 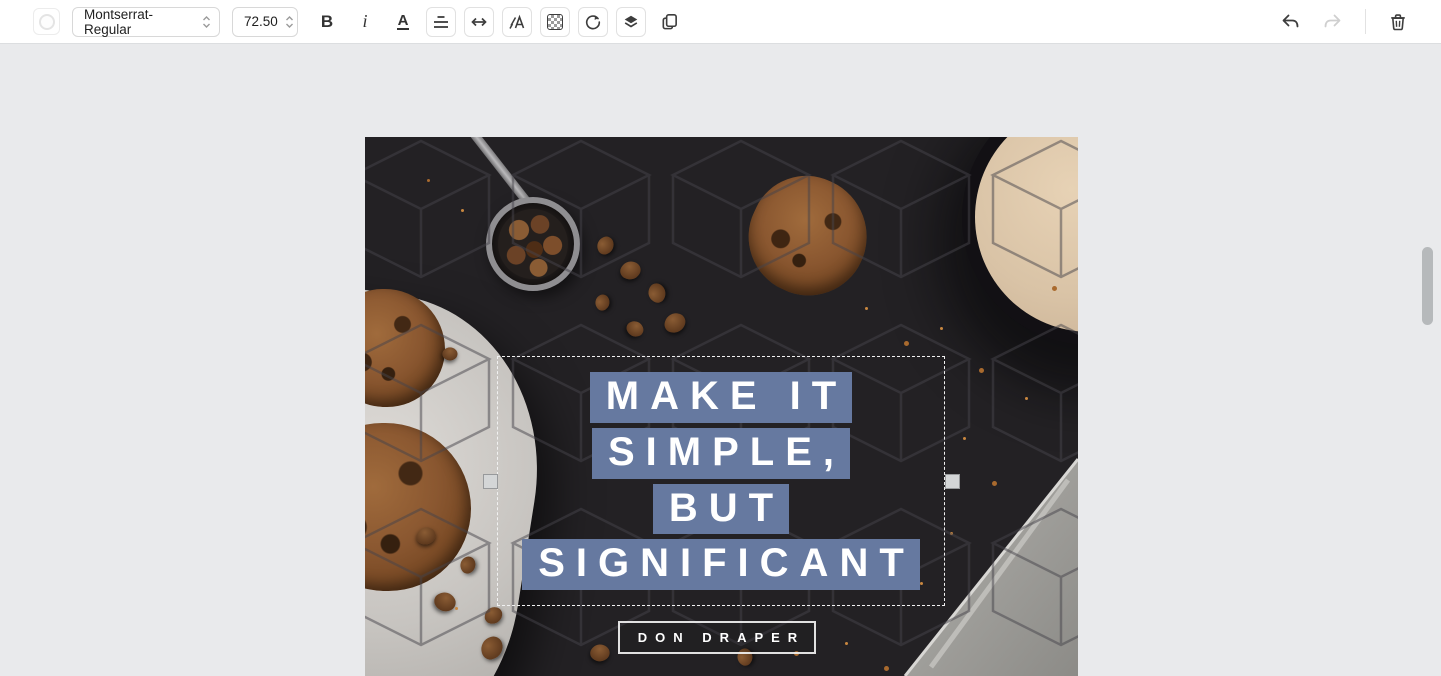 What do you see at coordinates (721, 509) in the screenshot?
I see `quote-line: BUT` at bounding box center [721, 509].